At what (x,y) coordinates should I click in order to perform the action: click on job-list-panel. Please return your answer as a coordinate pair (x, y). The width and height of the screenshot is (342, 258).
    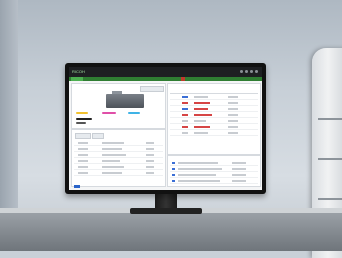
    Looking at the image, I should click on (118, 158).